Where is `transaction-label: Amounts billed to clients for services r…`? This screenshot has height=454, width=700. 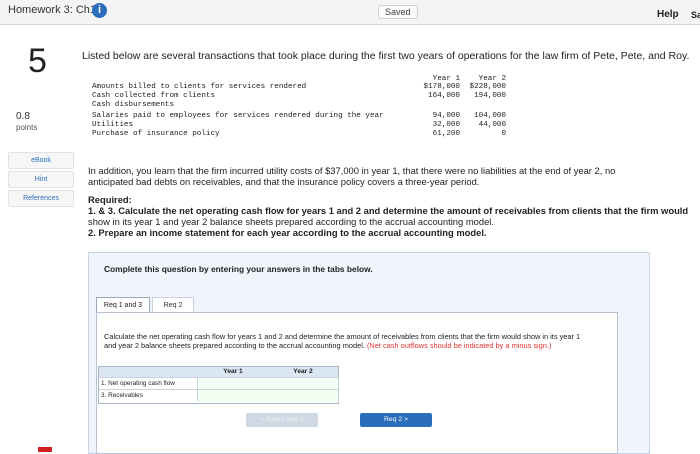
transaction-label: Amounts billed to clients for services r… is located at coordinates (199, 87).